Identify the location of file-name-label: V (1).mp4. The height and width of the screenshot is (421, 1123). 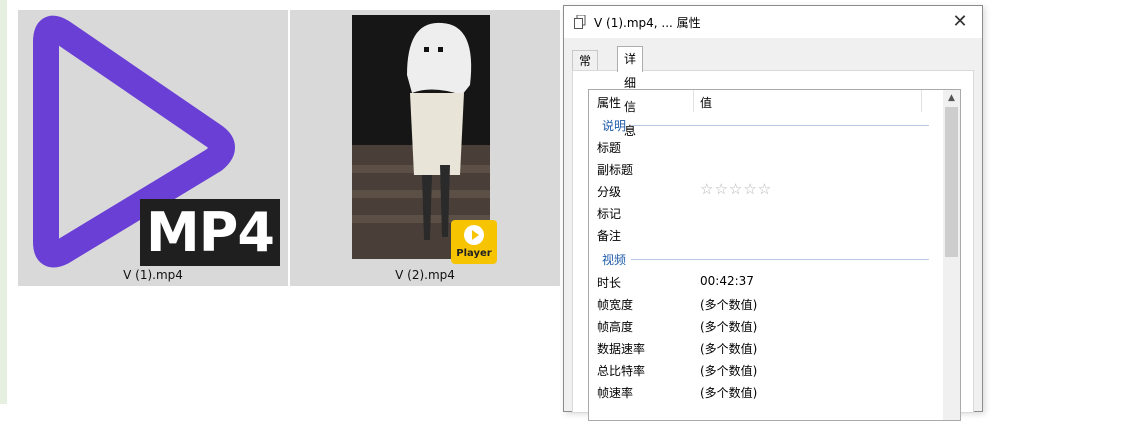
(153, 275).